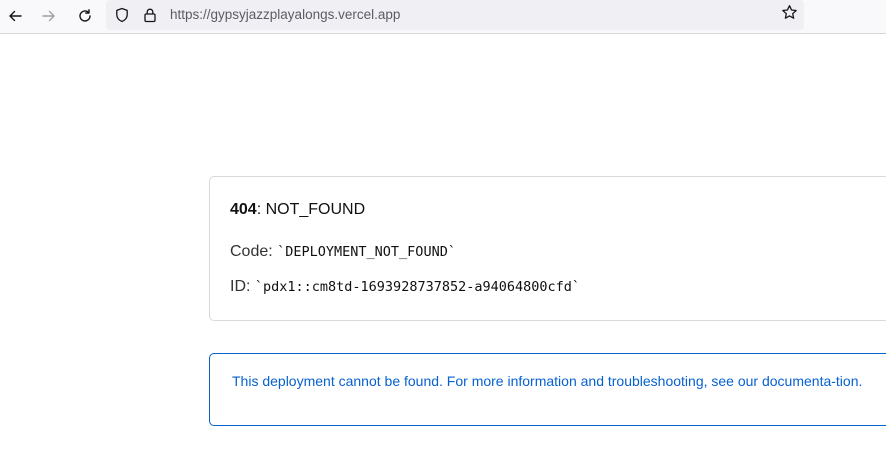  I want to click on error-title: 404: NOT_FOUND, so click(297, 210).